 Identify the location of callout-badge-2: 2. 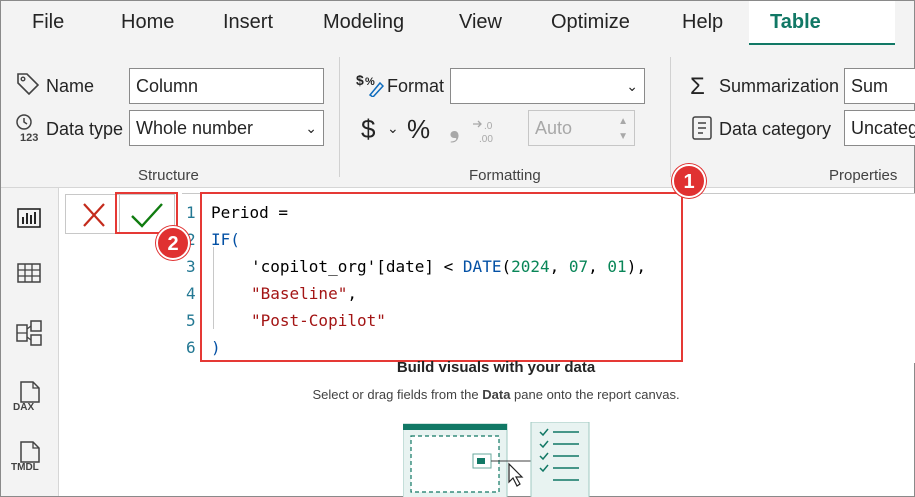
(173, 243).